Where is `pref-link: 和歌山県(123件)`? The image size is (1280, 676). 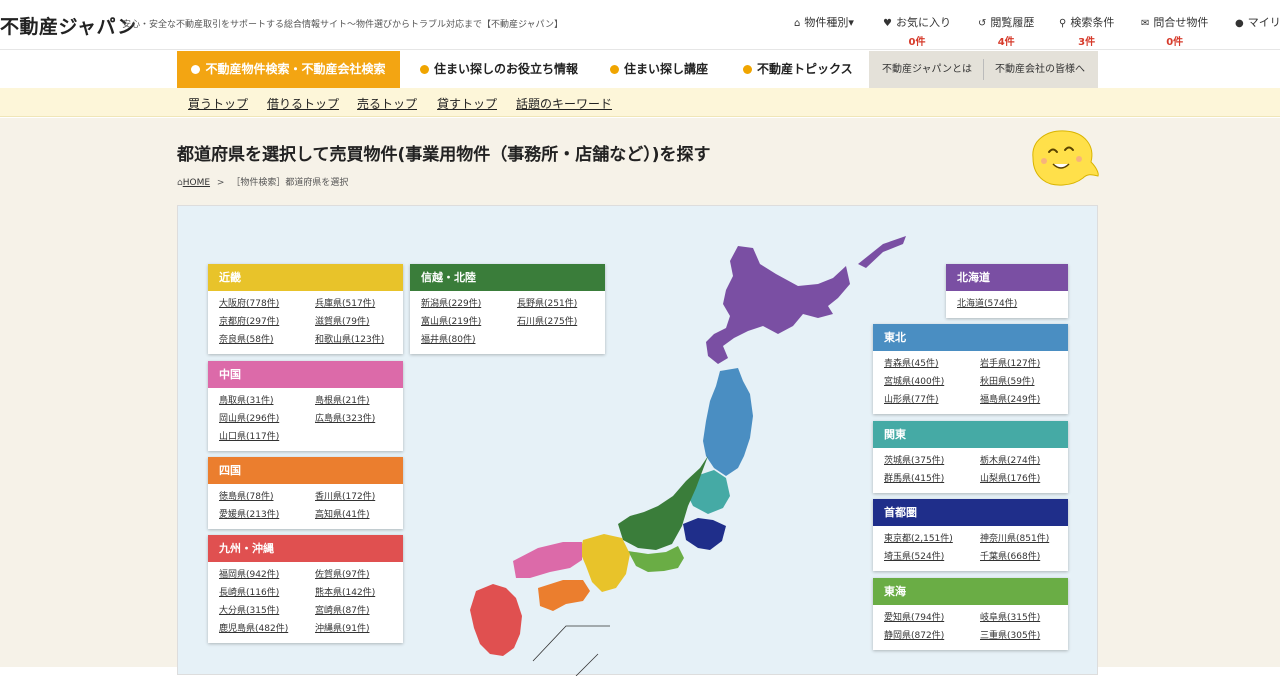
pref-link: 和歌山県(123件) is located at coordinates (359, 340).